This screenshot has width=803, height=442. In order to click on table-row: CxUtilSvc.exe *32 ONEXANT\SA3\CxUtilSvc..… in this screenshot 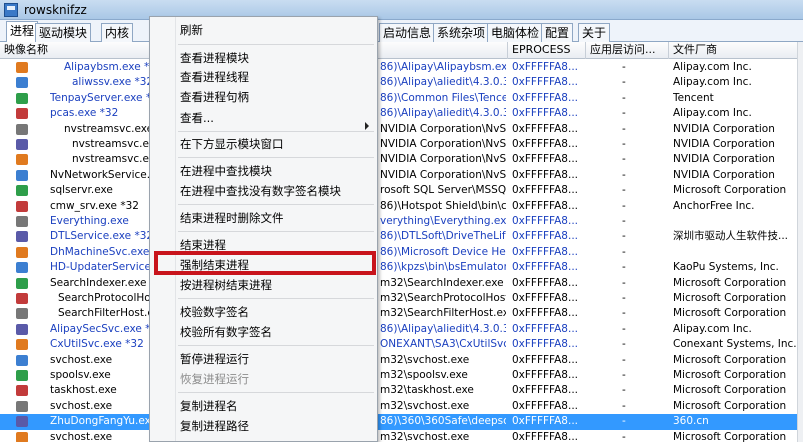, I will do `click(401, 344)`.